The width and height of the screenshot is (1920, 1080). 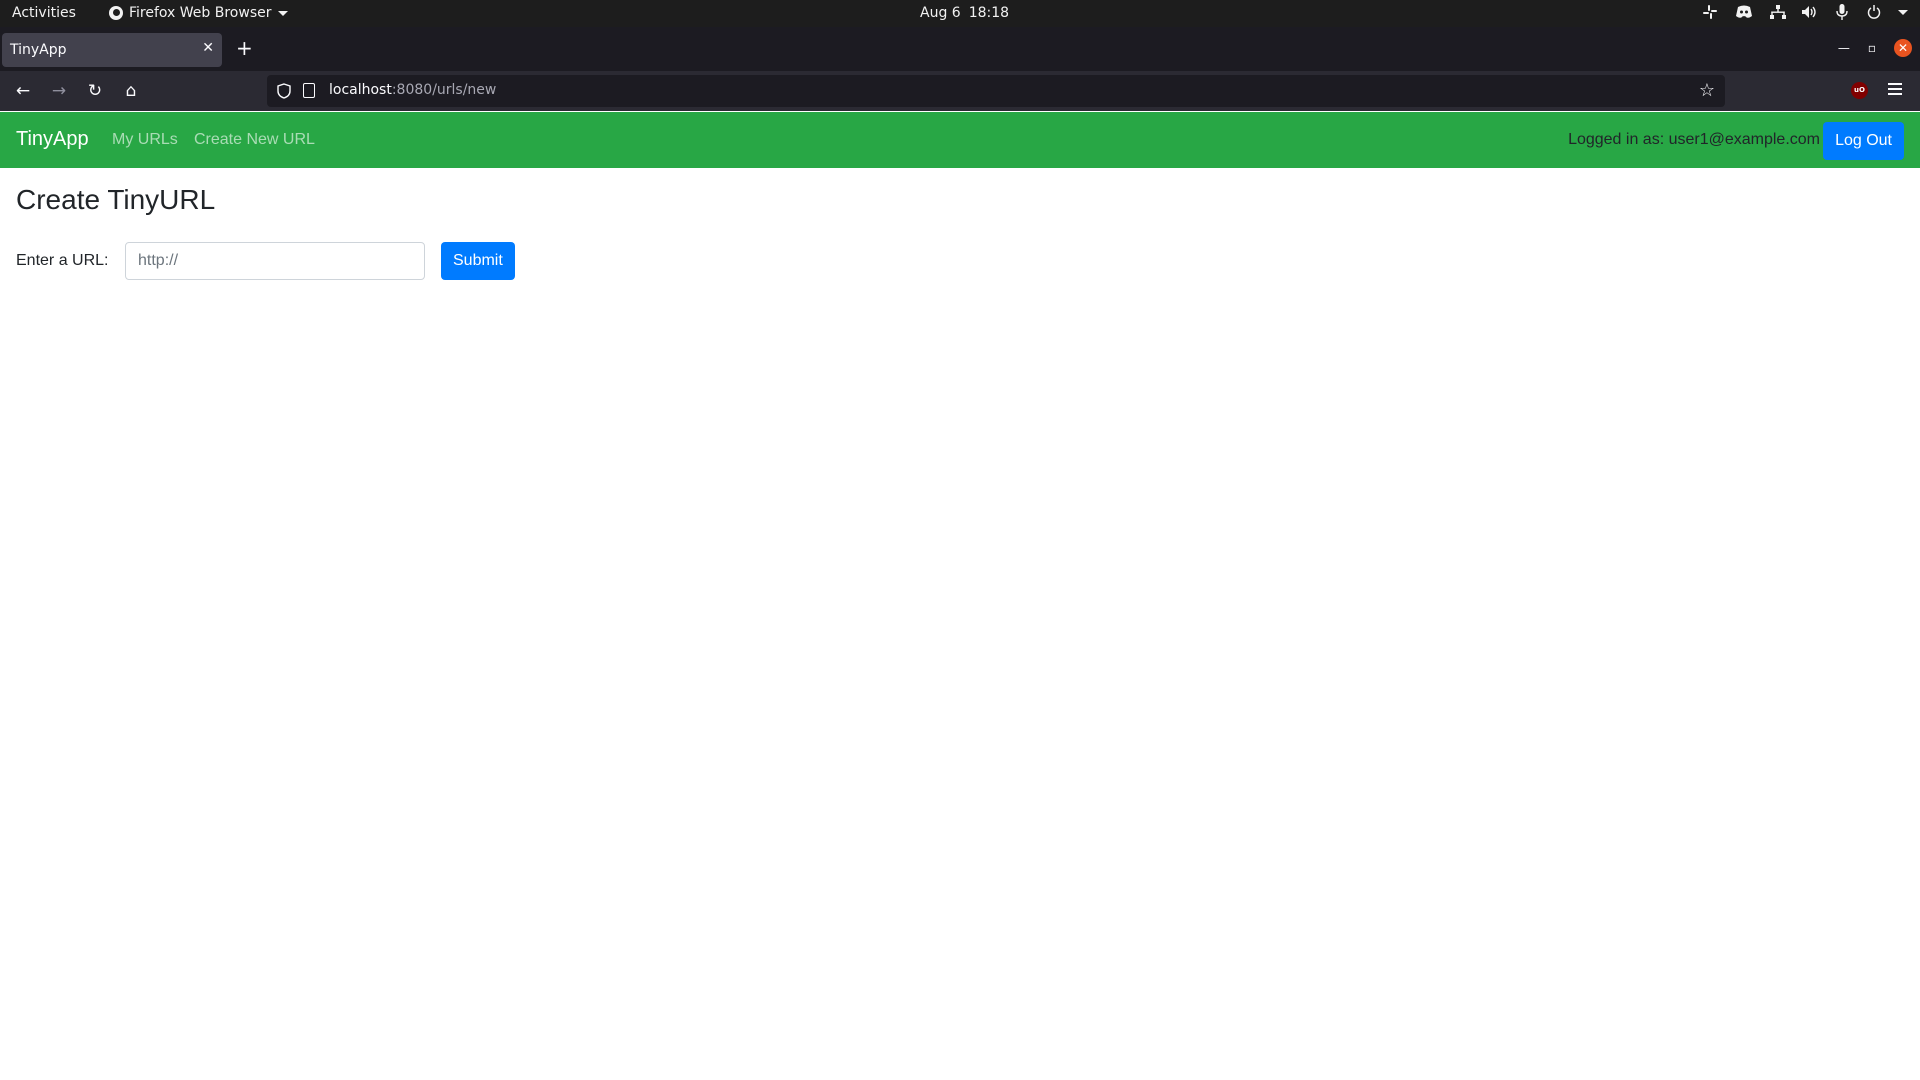 What do you see at coordinates (265, 224) in the screenshot?
I see `main-content: Create TinyURL Enter a URL: Submit` at bounding box center [265, 224].